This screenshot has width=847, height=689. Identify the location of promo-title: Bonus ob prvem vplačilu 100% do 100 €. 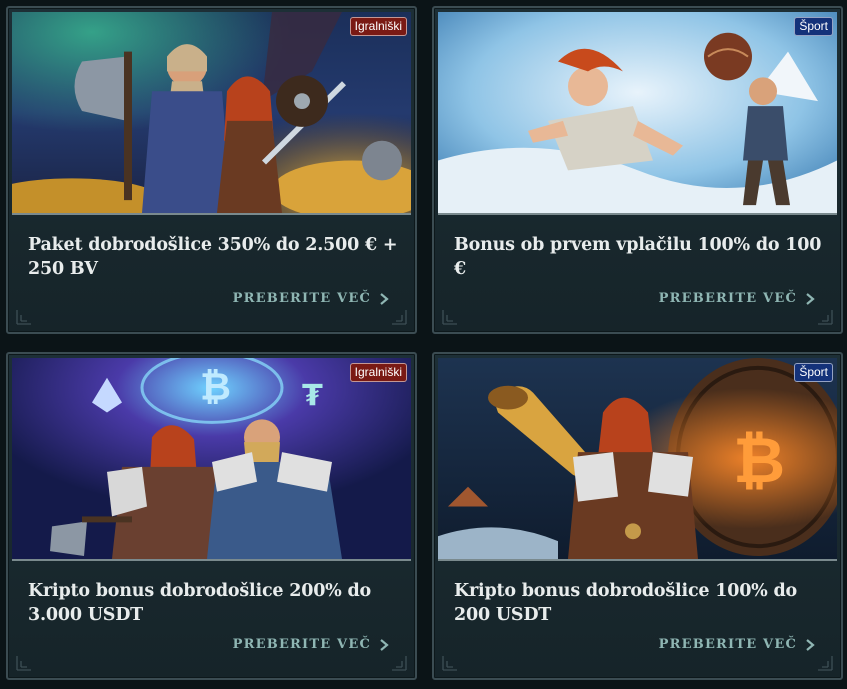
(638, 257).